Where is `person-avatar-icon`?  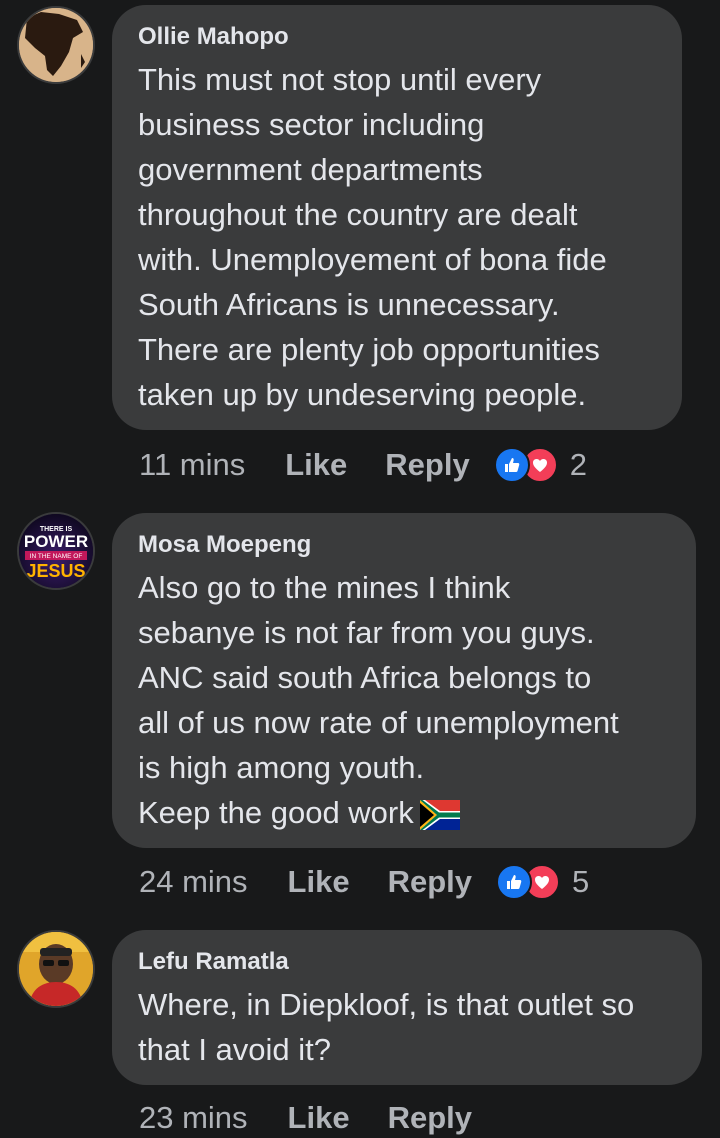 person-avatar-icon is located at coordinates (56, 969).